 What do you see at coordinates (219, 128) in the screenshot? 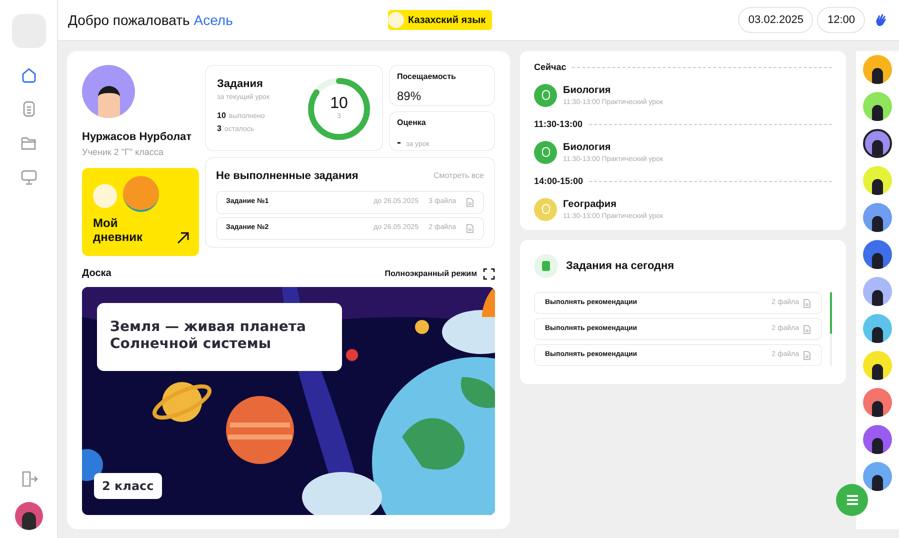
I see `left-count: 3` at bounding box center [219, 128].